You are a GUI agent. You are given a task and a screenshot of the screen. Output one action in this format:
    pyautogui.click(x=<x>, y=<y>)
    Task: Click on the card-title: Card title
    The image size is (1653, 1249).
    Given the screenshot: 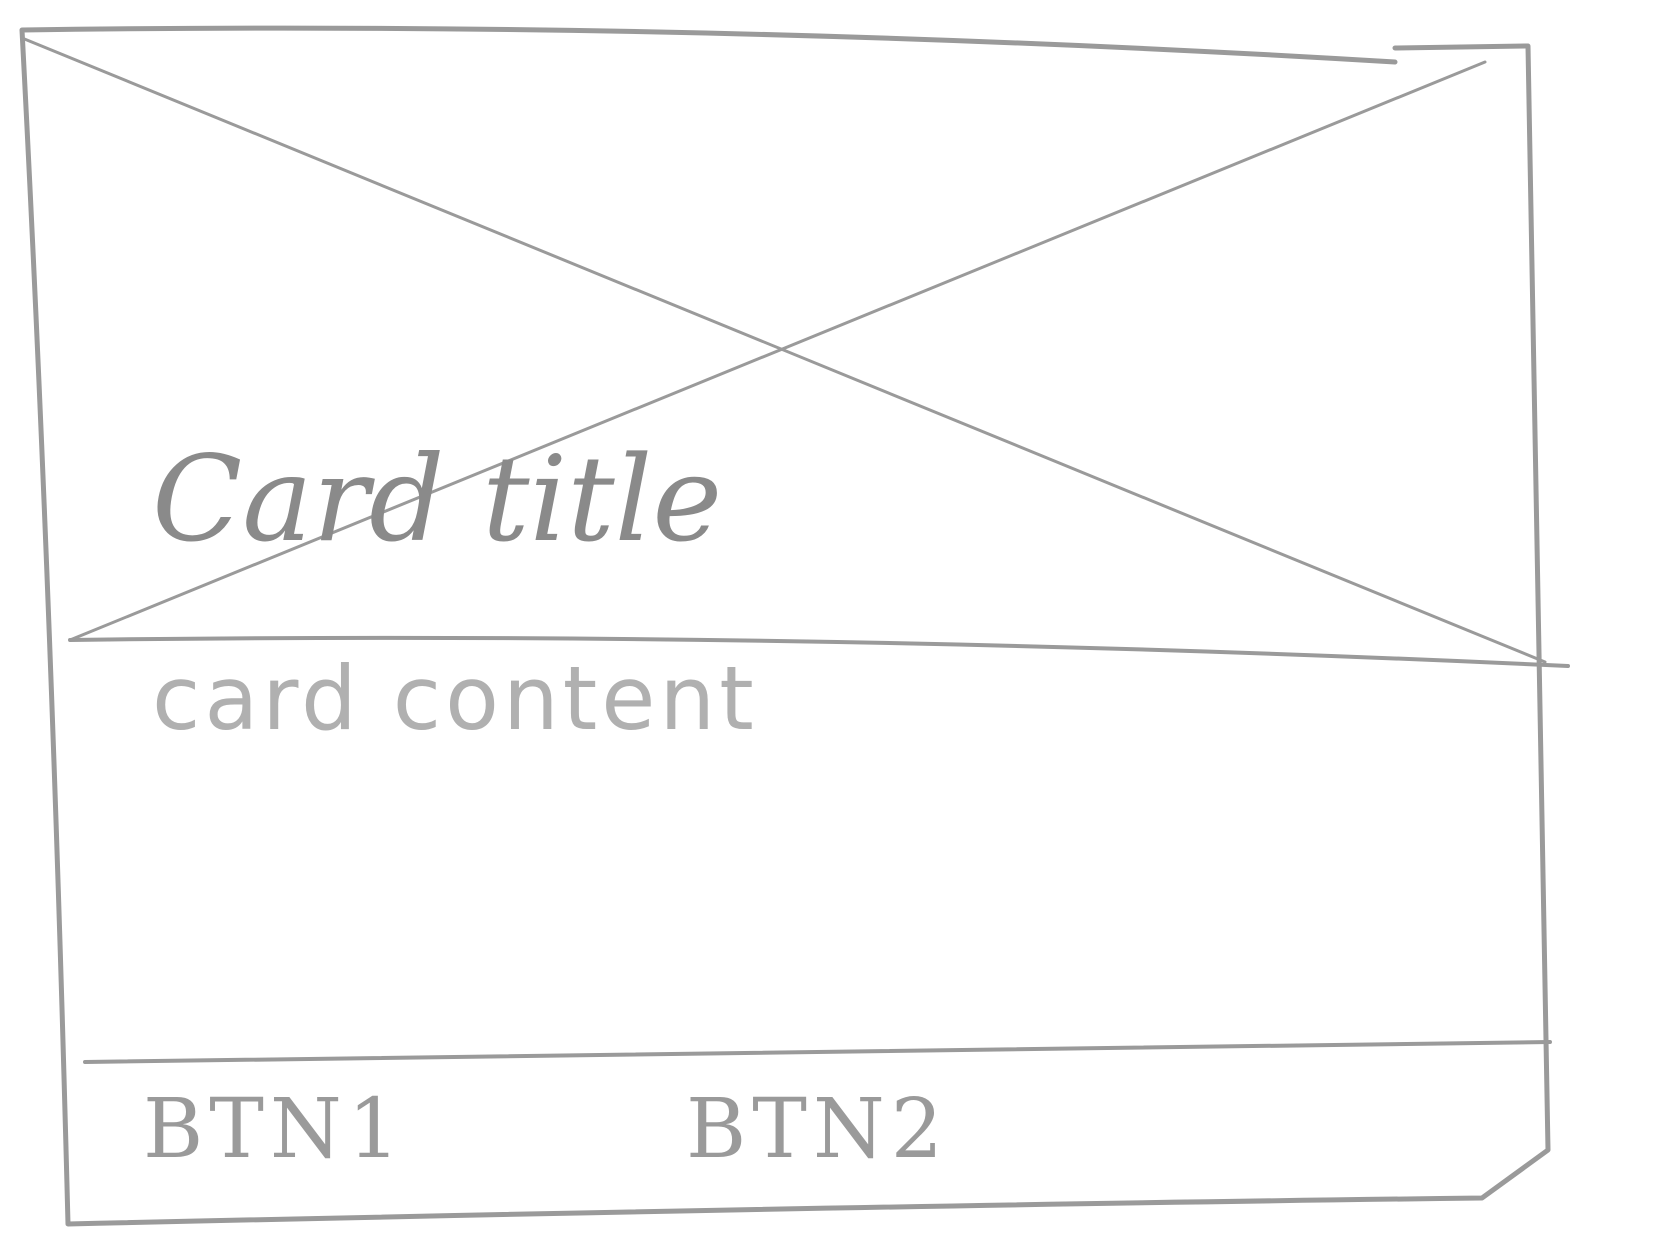 What is the action you would take?
    pyautogui.click(x=437, y=499)
    